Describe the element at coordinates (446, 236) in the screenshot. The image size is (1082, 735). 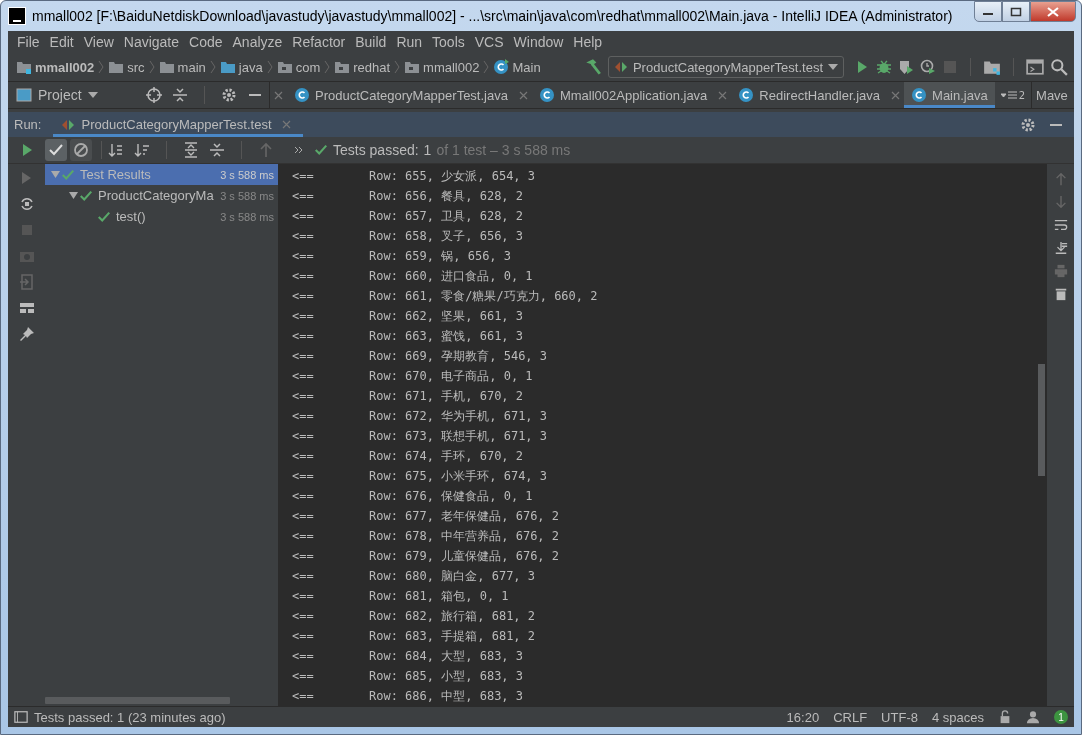
I see `log-line: Row: 658, 叉子, 656, 3` at that location.